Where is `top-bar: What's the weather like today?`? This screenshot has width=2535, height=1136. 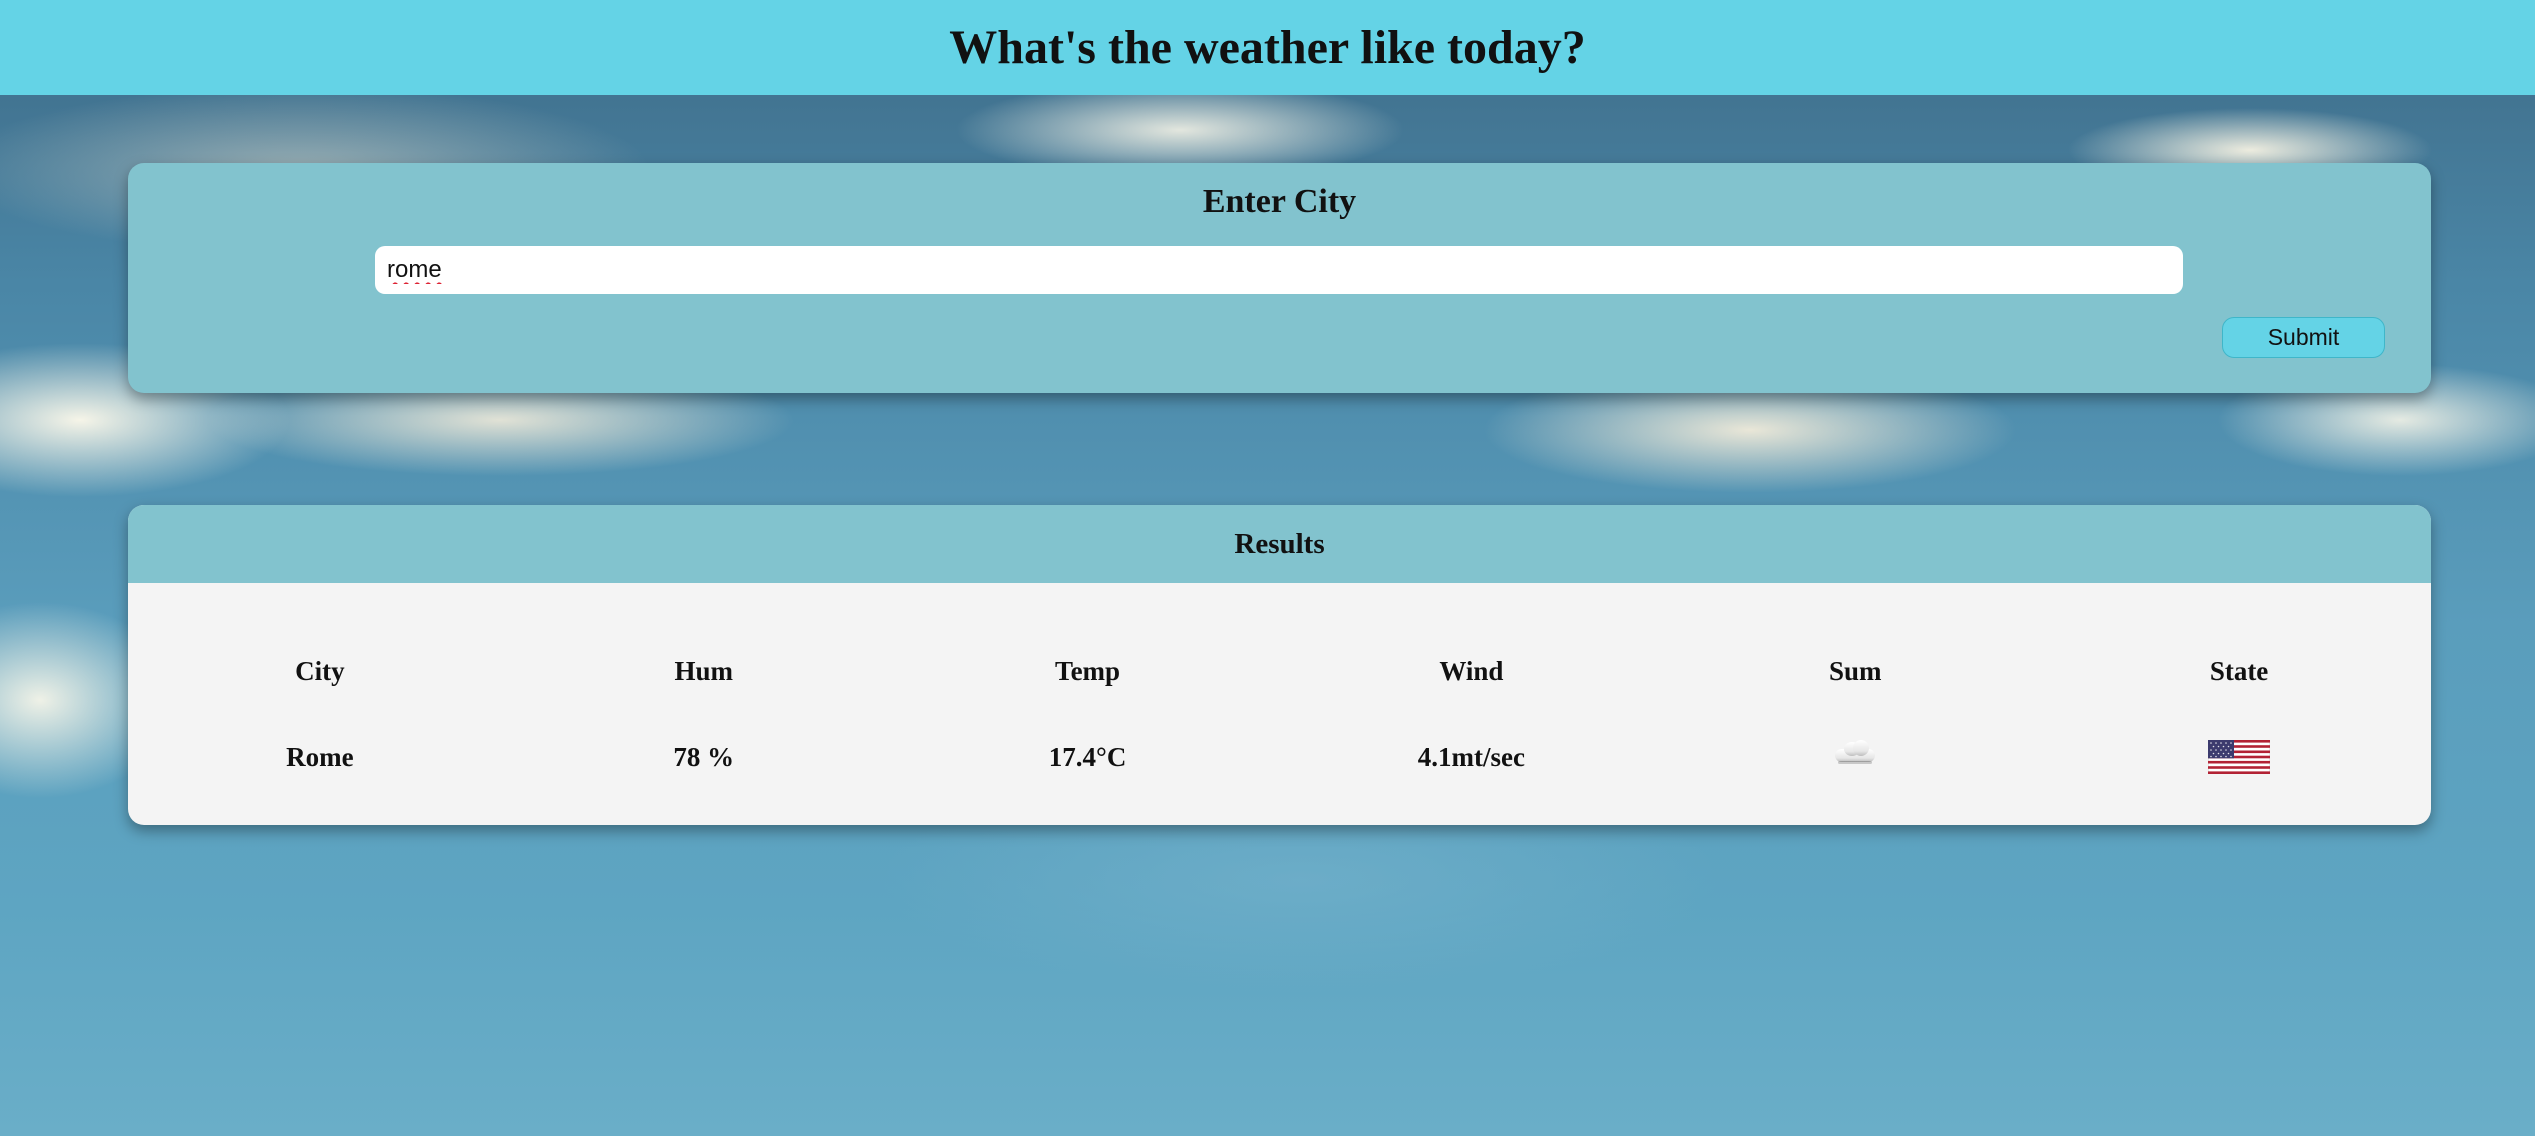 top-bar: What's the weather like today? is located at coordinates (1267, 47).